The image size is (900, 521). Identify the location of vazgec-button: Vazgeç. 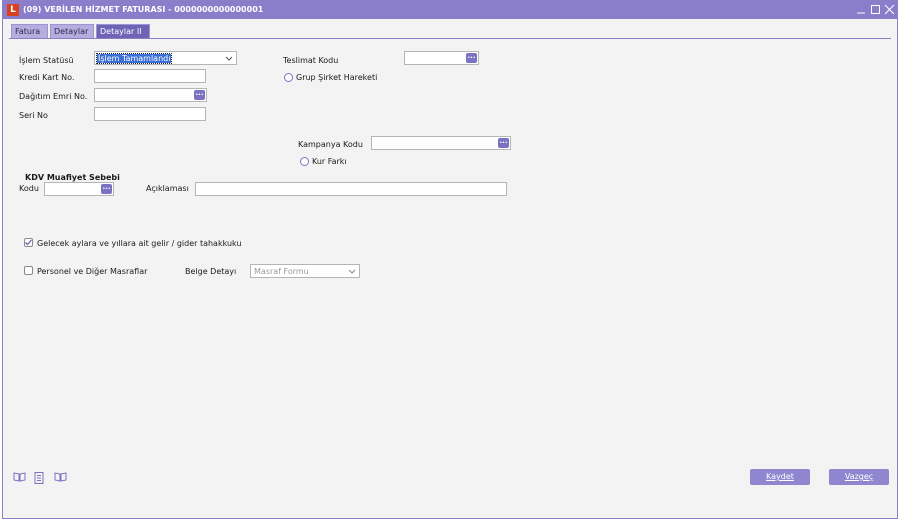
(859, 477).